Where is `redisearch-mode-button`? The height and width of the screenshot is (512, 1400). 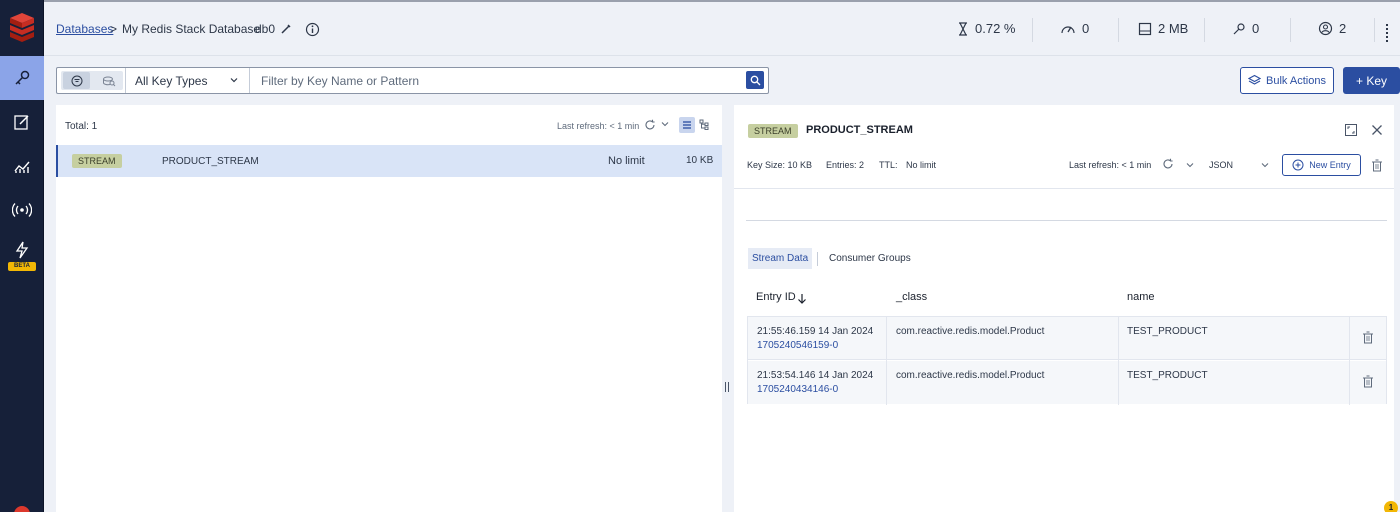 redisearch-mode-button is located at coordinates (108, 80).